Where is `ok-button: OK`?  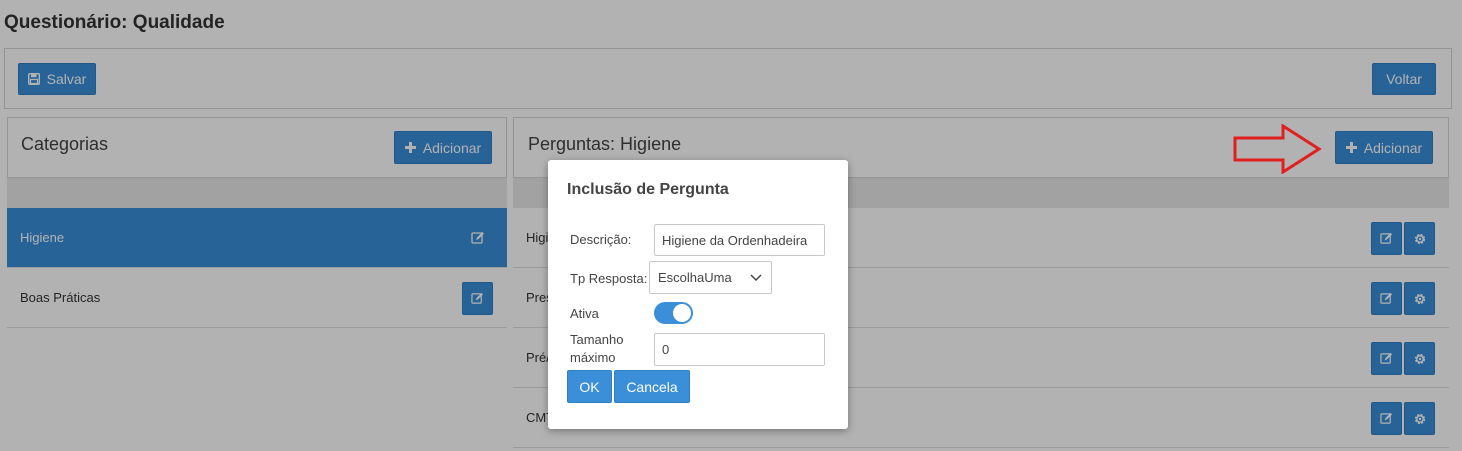
ok-button: OK is located at coordinates (589, 386).